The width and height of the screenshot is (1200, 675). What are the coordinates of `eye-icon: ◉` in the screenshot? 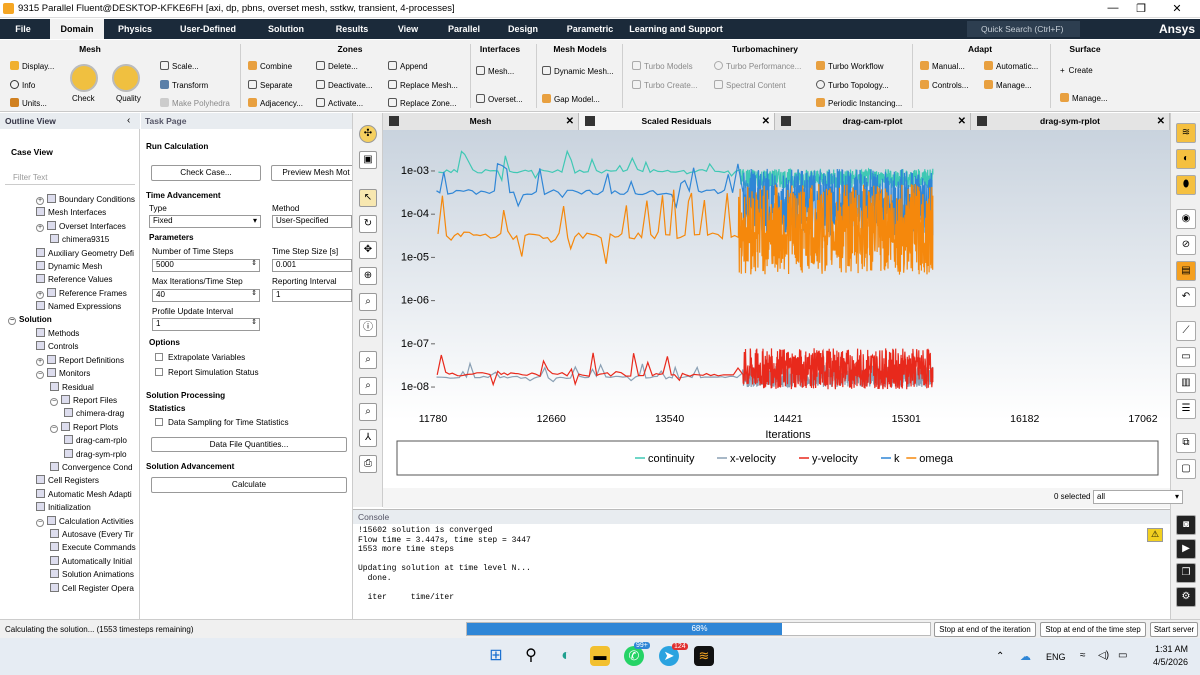 It's located at (1186, 219).